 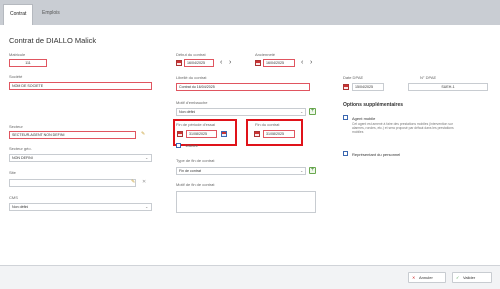 I want to click on secteur-geo-select: NON DEFINI, so click(x=80, y=158).